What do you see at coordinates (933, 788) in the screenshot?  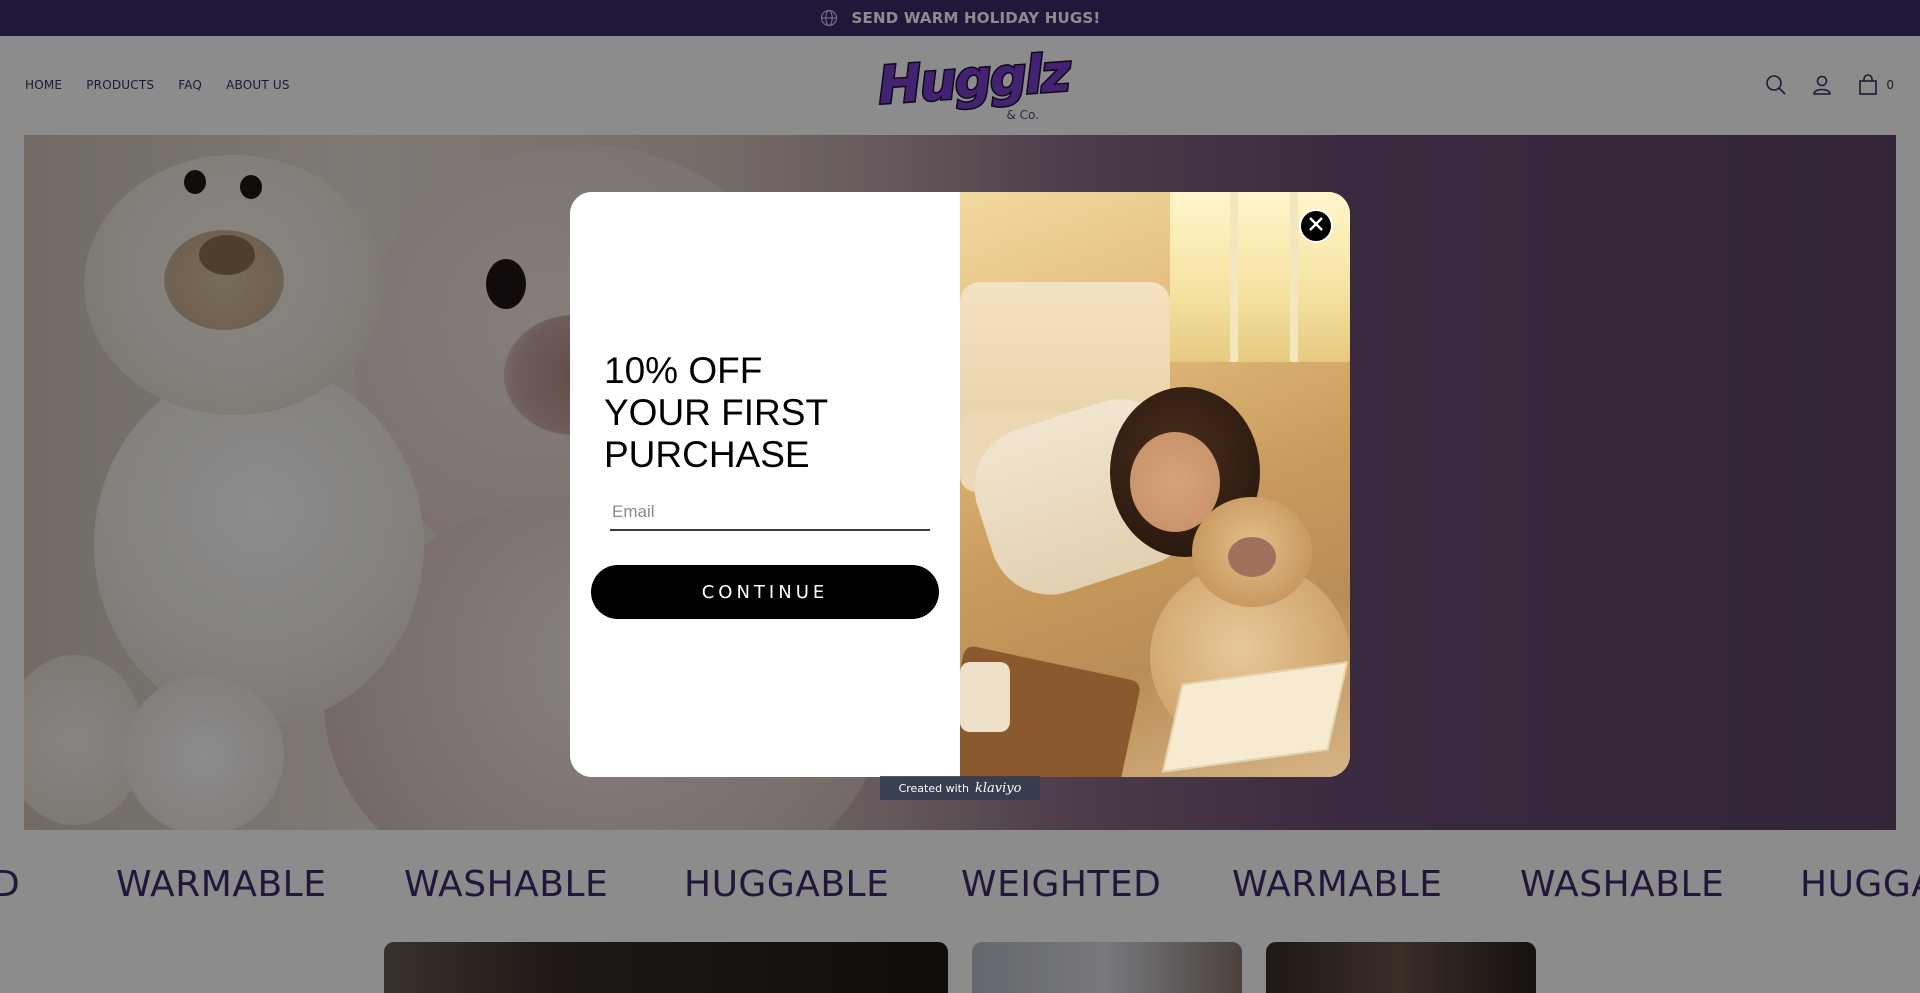 I see `created-with-text: Created with` at bounding box center [933, 788].